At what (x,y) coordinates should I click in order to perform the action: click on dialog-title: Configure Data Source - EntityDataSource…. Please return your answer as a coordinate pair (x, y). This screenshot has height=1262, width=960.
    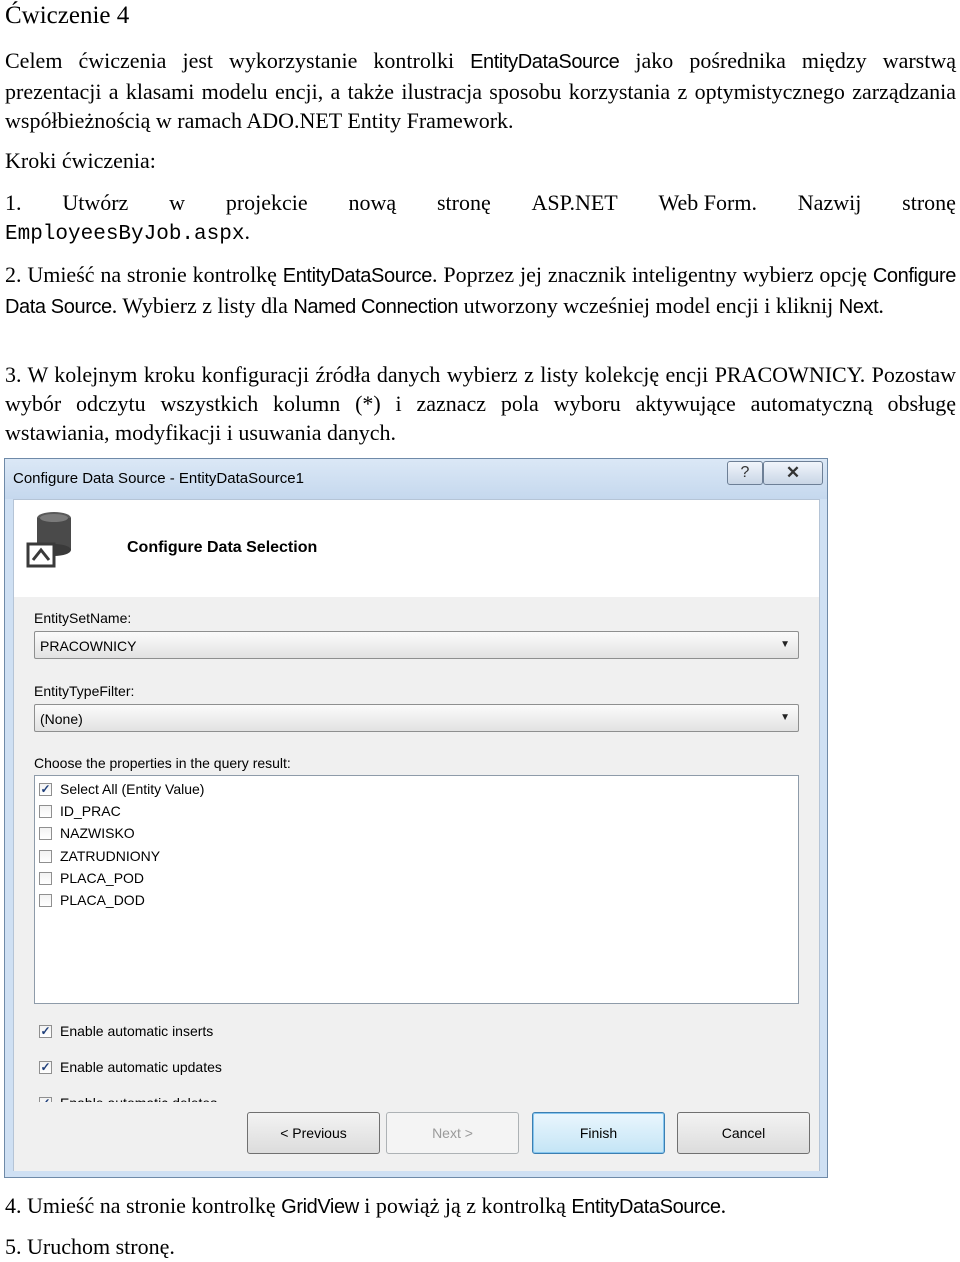
    Looking at the image, I should click on (158, 478).